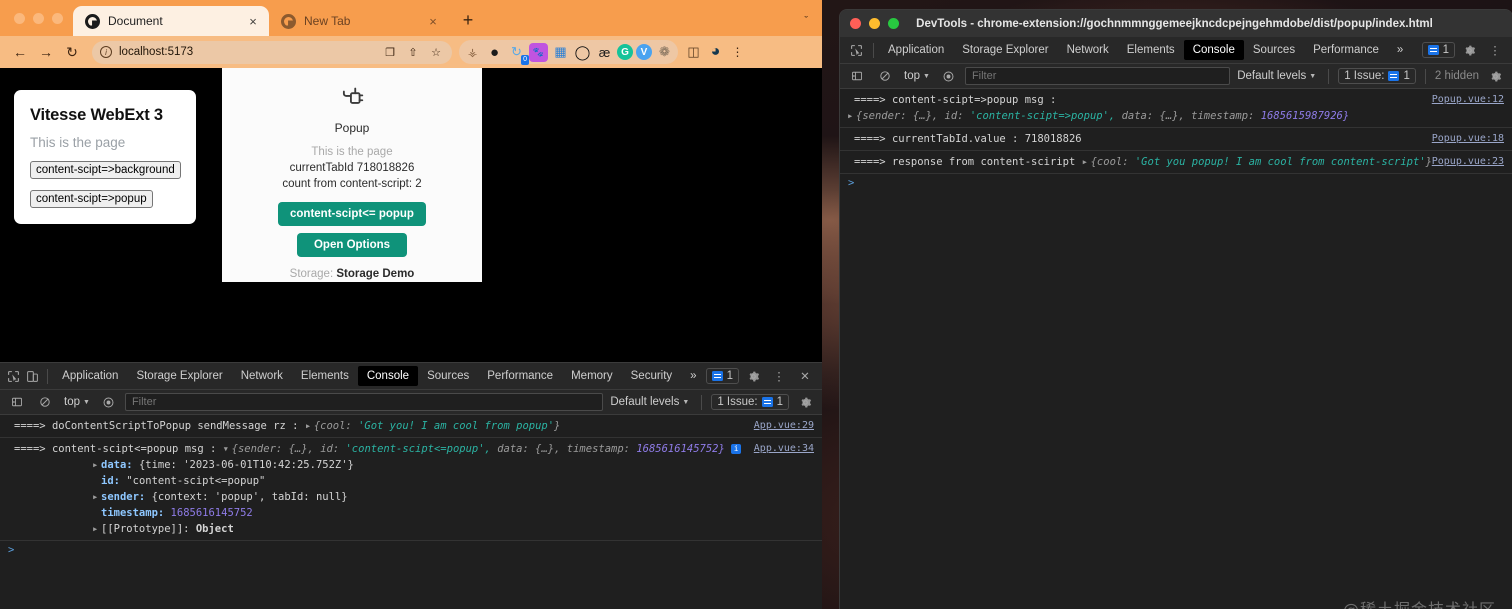 The image size is (1512, 609). Describe the element at coordinates (20, 52) in the screenshot. I see `back-button: ←` at that location.